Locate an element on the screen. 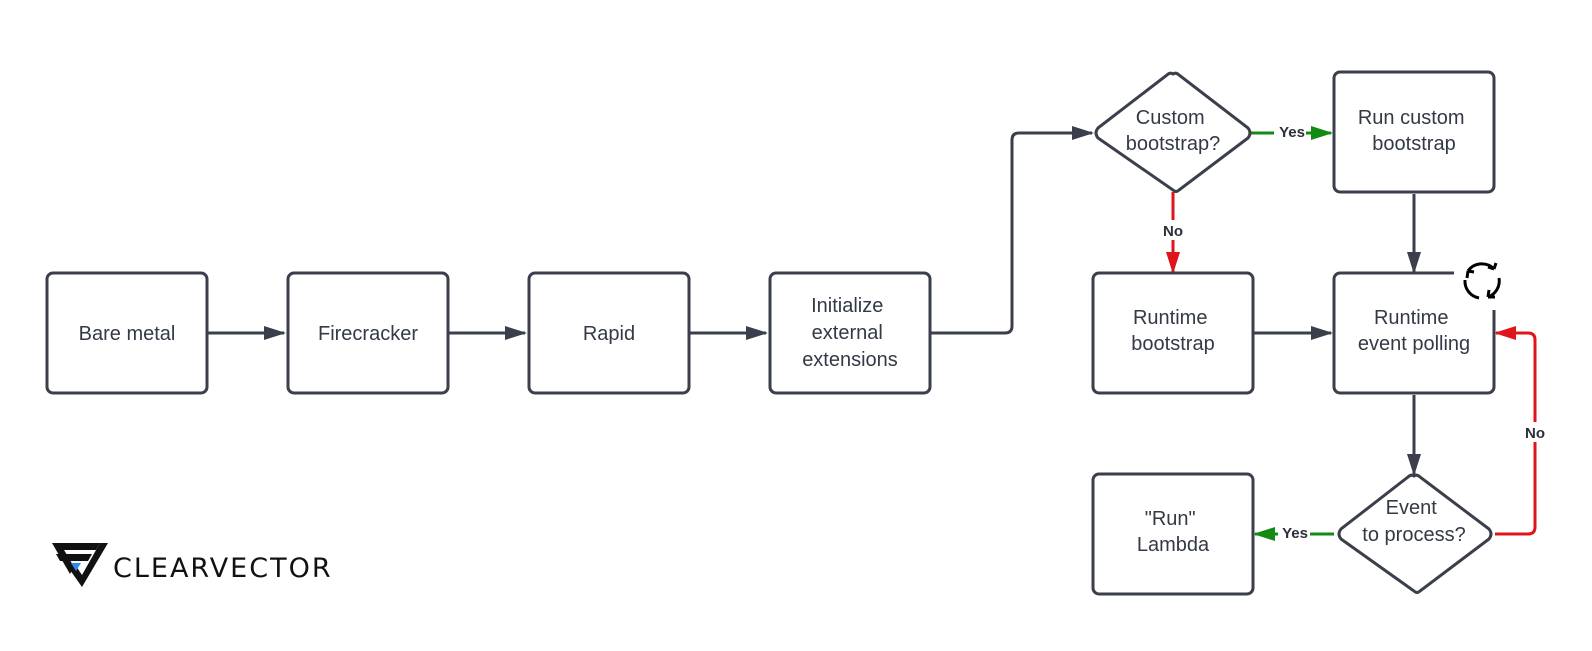 The image size is (1592, 651). clearvector-logo-text: CLEARVECTOR is located at coordinates (223, 568).